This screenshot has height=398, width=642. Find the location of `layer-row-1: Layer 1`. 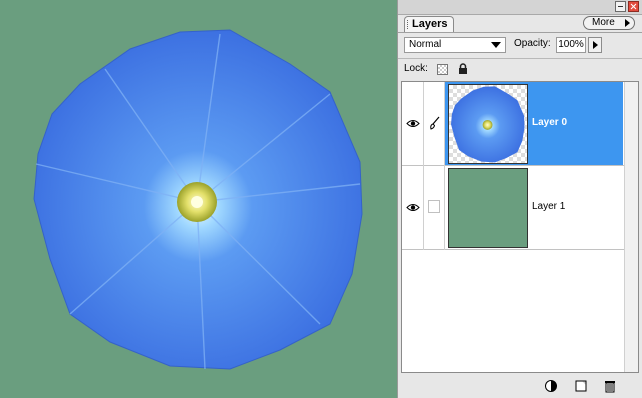

layer-row-1: Layer 1 is located at coordinates (520, 208).